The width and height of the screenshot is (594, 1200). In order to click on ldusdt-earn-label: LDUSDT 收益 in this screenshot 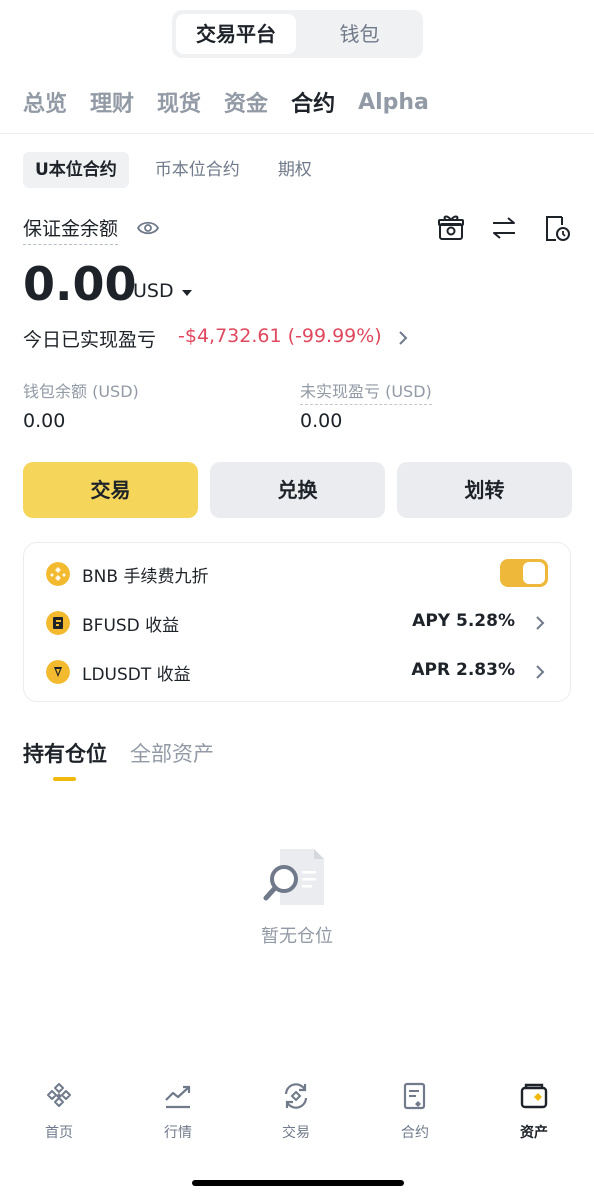, I will do `click(136, 675)`.